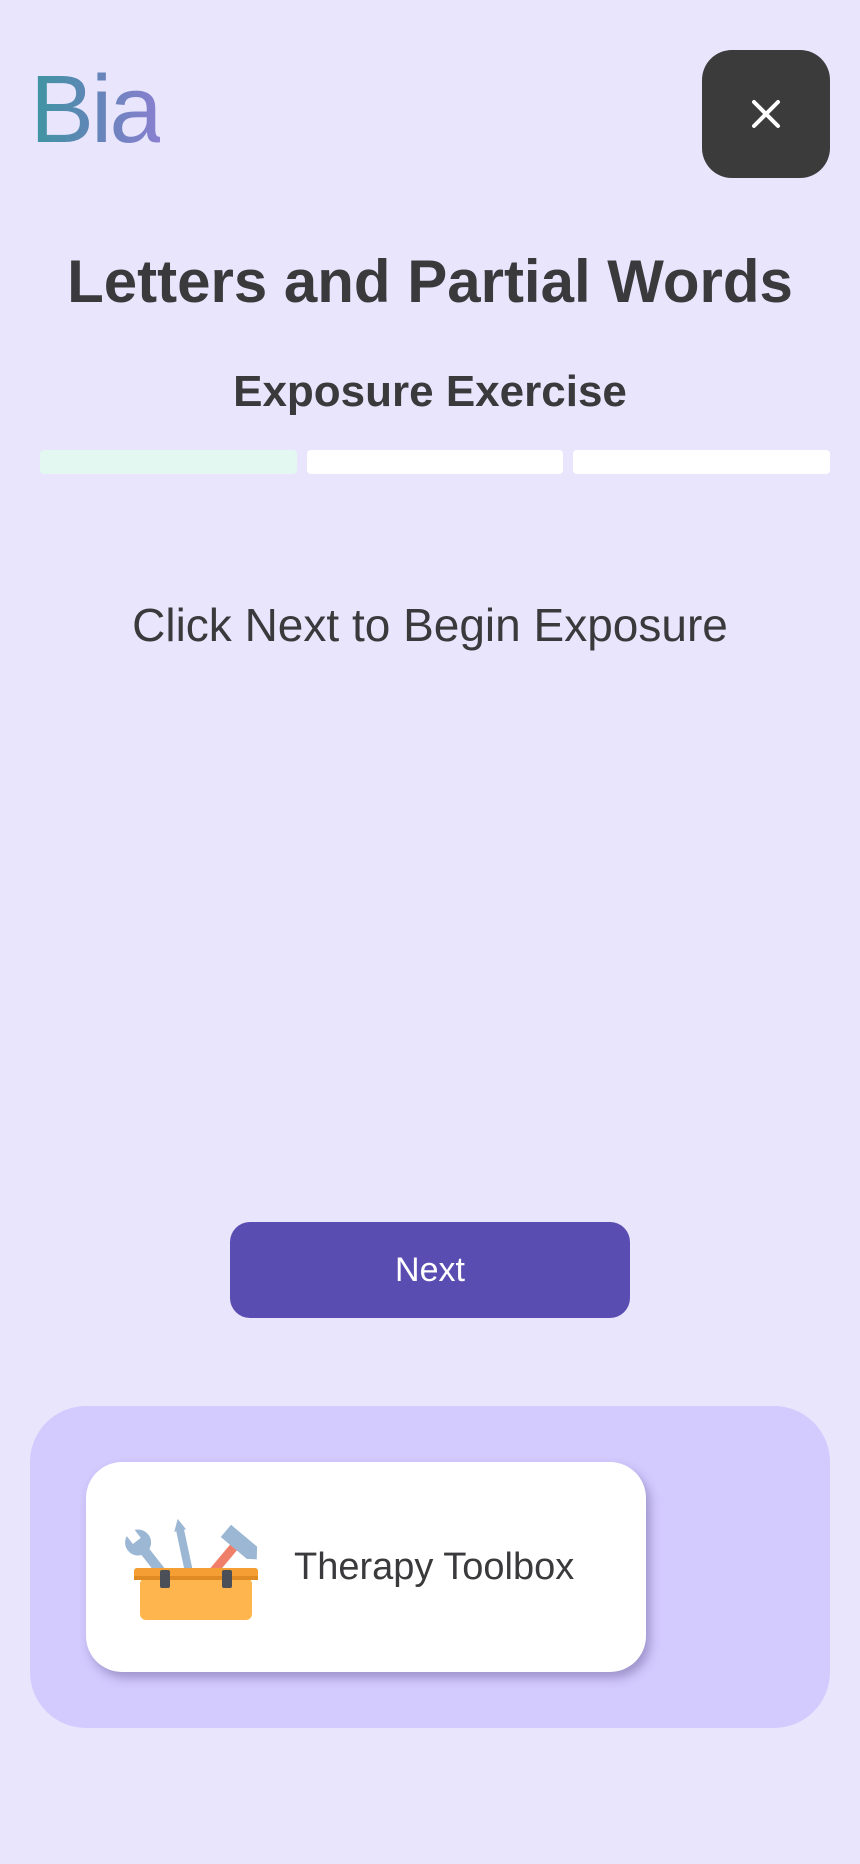  What do you see at coordinates (430, 391) in the screenshot?
I see `exercise-subtitle: Exposure Exercise` at bounding box center [430, 391].